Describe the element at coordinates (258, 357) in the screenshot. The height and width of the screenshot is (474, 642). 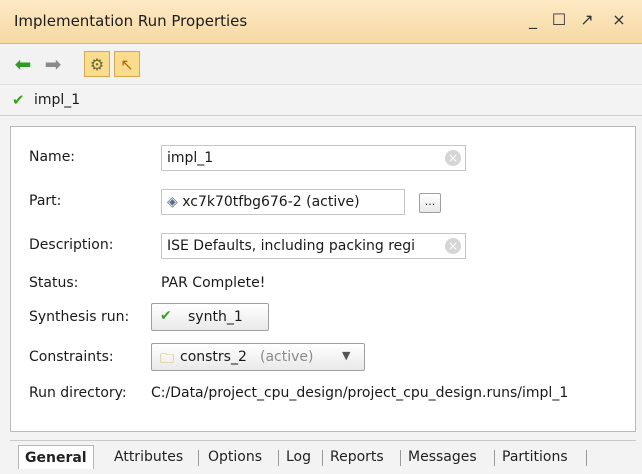
I see `constraints-dropdown: 🗀 constrs_2 (active) ▼` at that location.